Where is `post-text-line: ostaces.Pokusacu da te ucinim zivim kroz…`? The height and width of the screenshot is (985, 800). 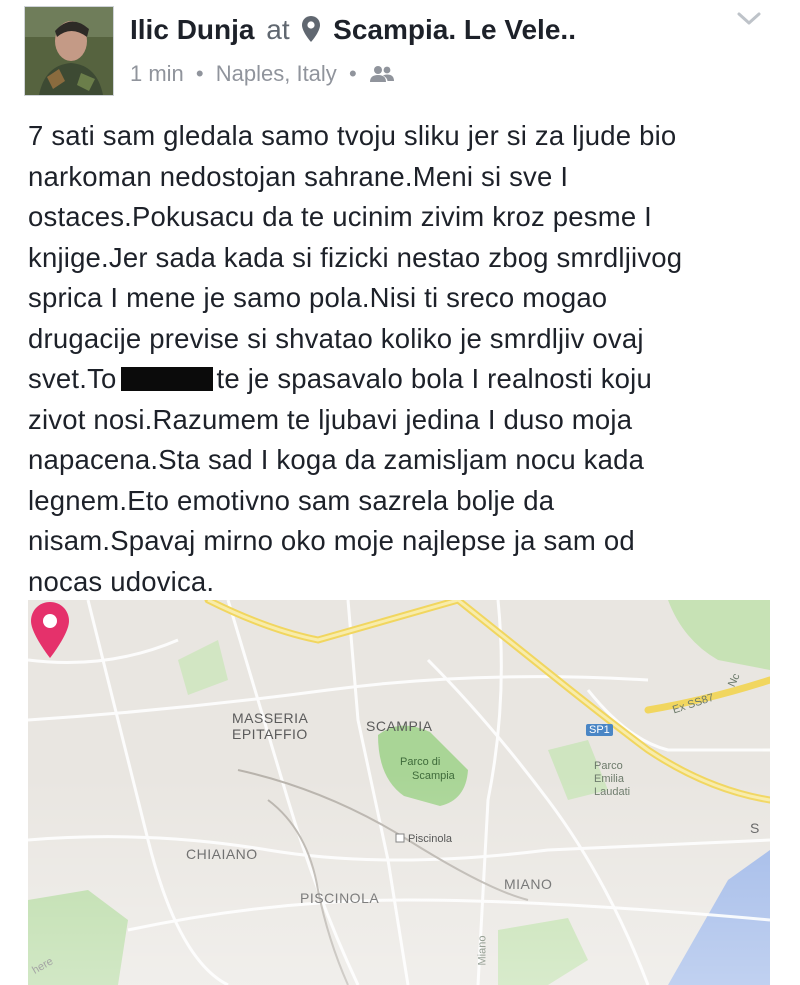 post-text-line: ostaces.Pokusacu da te ucinim zivim kroz… is located at coordinates (340, 216).